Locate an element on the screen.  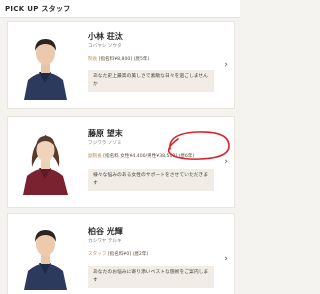
fee-label: [指名料¥8,800] is located at coordinates (115, 59).